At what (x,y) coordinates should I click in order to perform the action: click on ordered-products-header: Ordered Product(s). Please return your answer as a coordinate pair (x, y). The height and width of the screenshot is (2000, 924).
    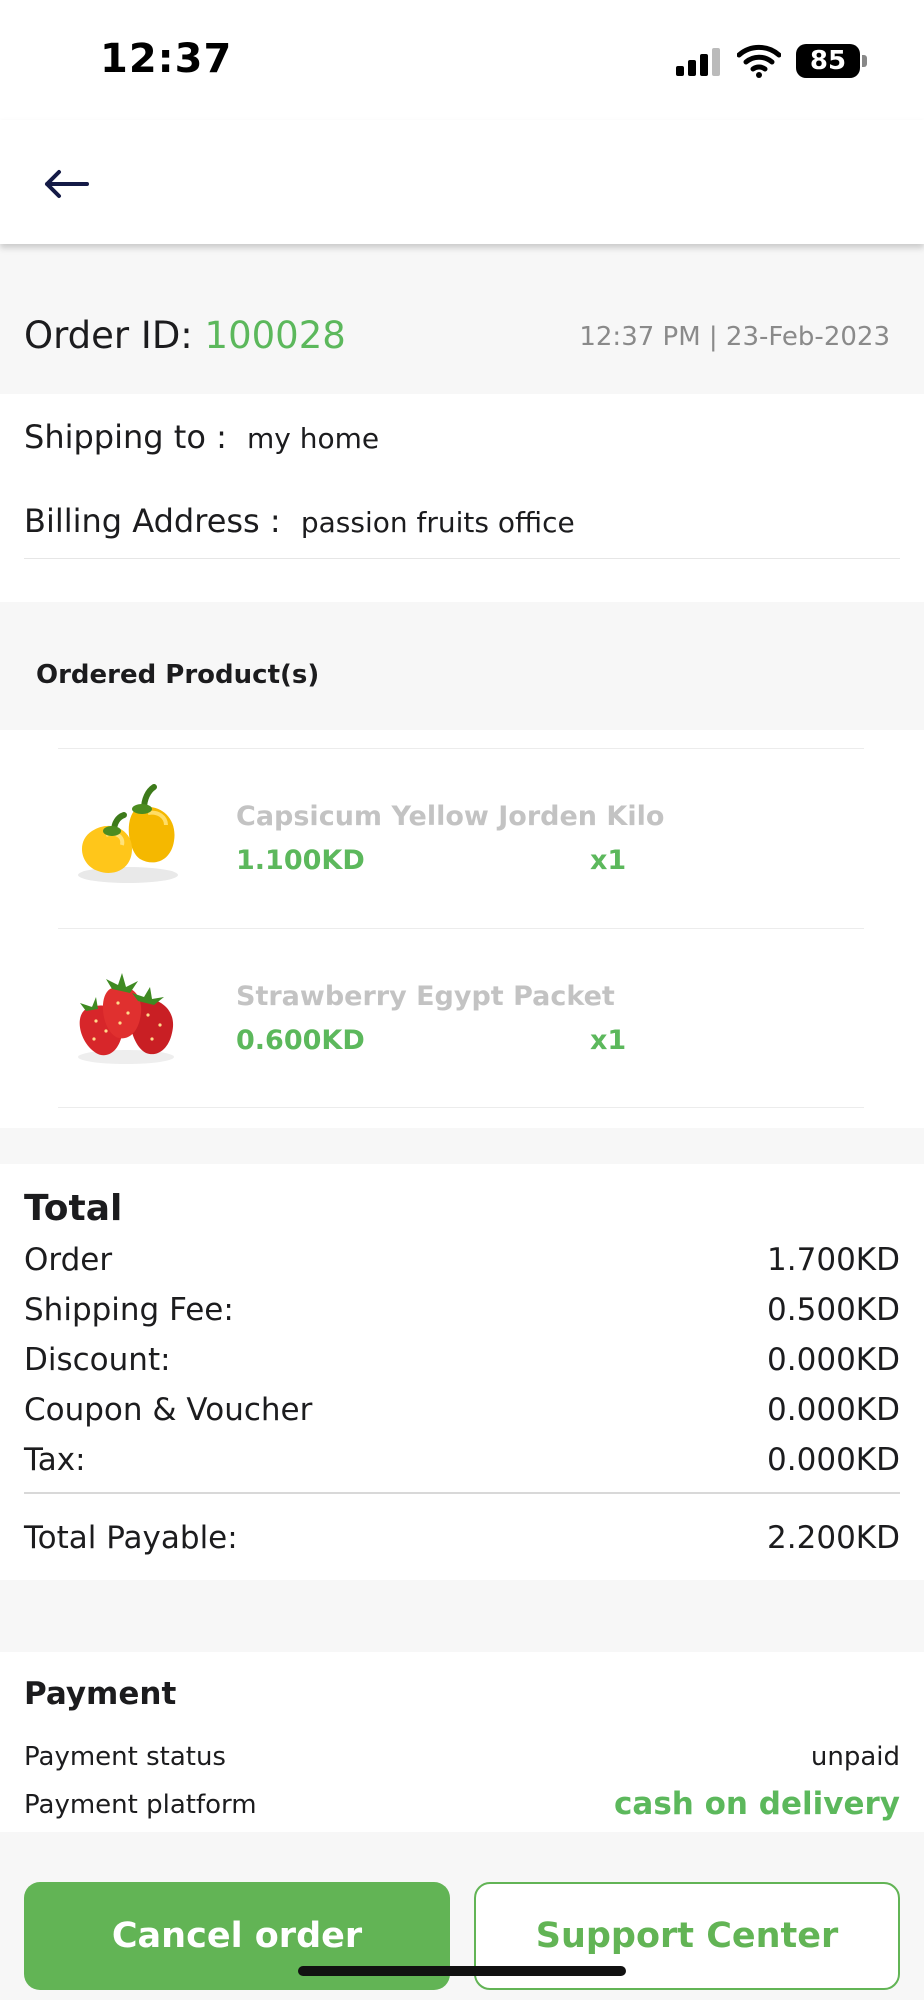
    Looking at the image, I should click on (462, 666).